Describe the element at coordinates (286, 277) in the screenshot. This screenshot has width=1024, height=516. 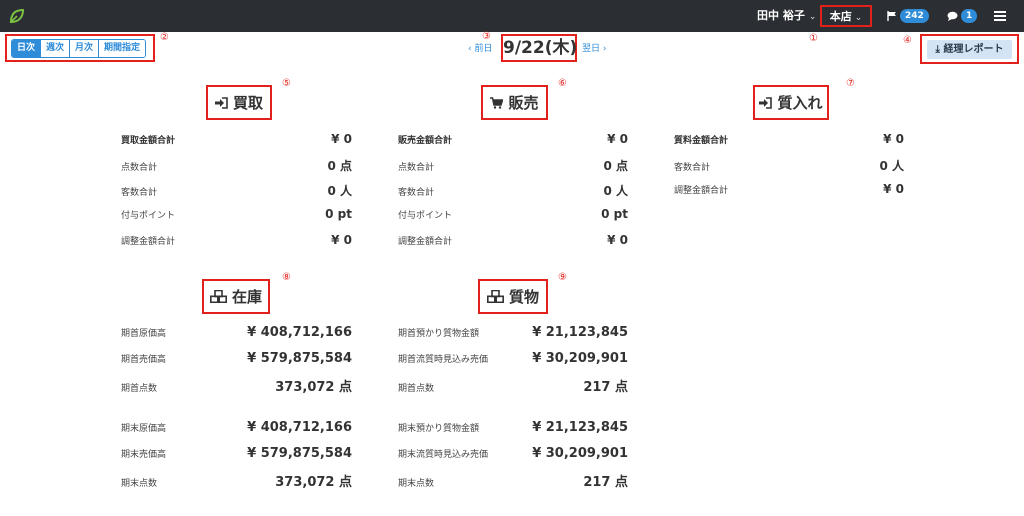
I see `annotation-marker: ⑧` at that location.